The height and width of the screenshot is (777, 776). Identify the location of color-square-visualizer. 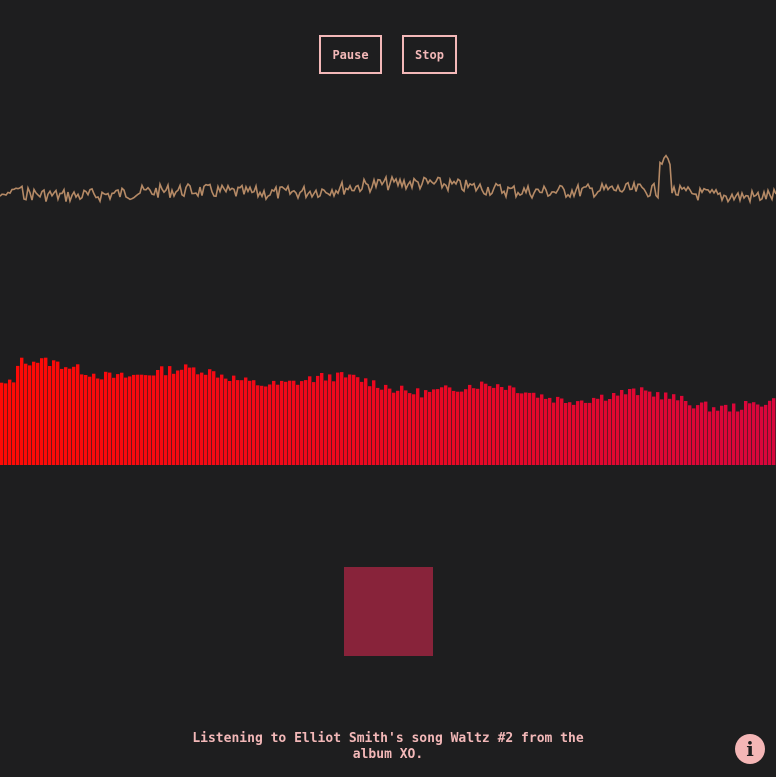
(388, 611).